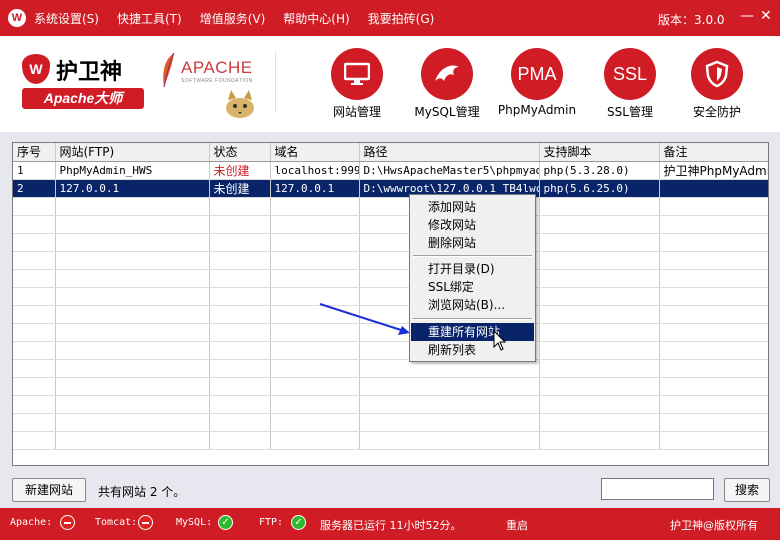 This screenshot has width=780, height=540. Describe the element at coordinates (537, 82) in the screenshot. I see `tool-phpmyadmin: PMA PhpMyAdmin` at that location.